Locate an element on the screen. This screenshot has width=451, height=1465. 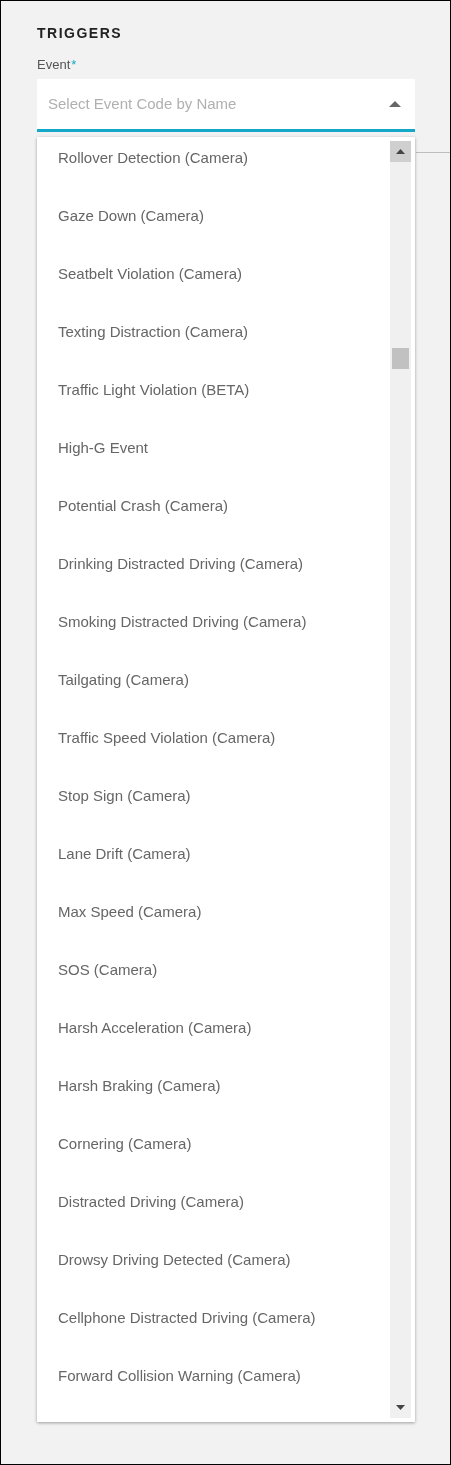
dropdown-option: Texting Distraction (Camera) is located at coordinates (213, 332).